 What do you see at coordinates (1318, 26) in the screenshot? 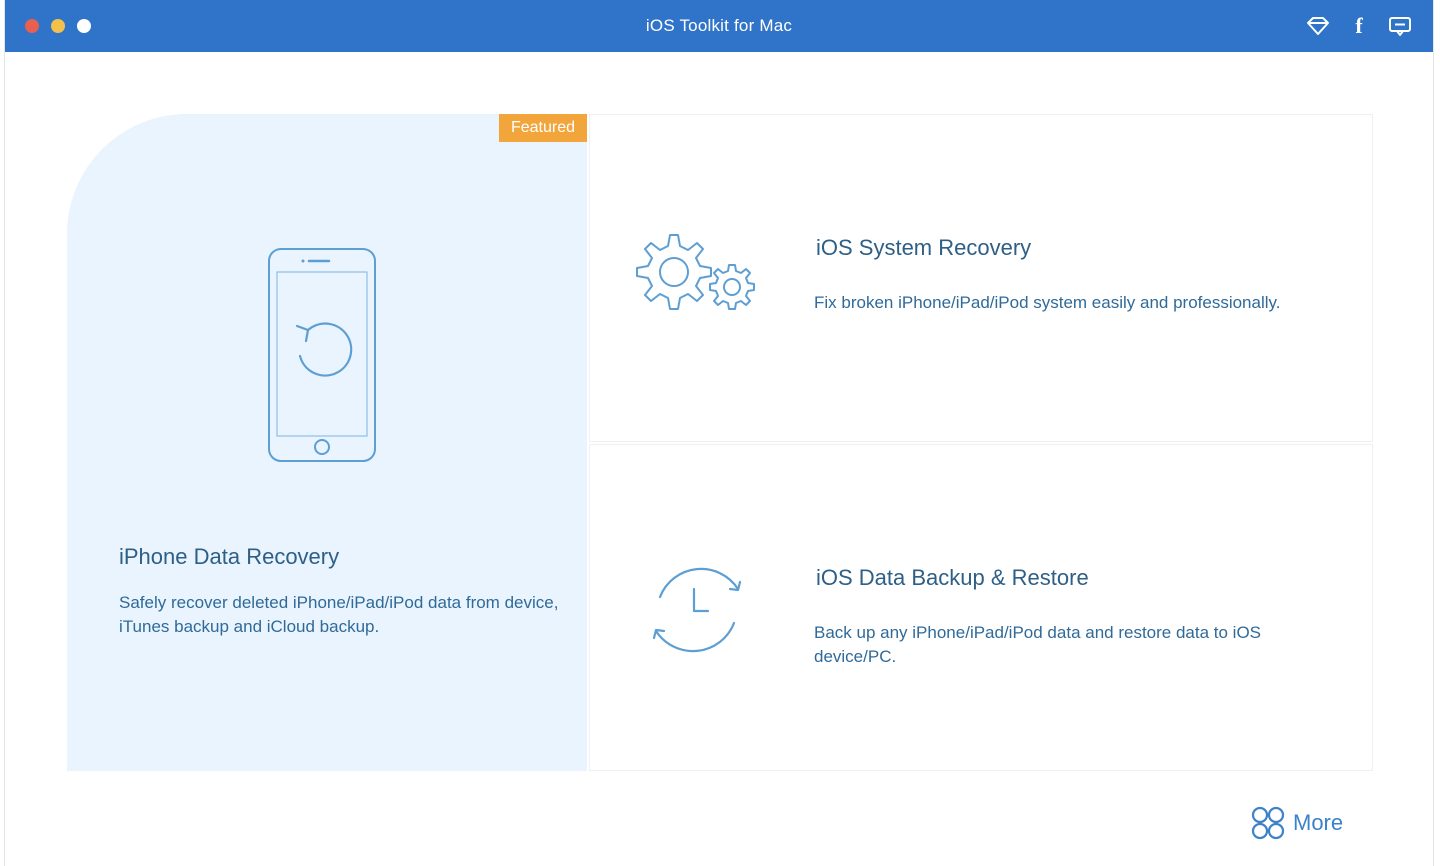
I see `diamond-icon` at bounding box center [1318, 26].